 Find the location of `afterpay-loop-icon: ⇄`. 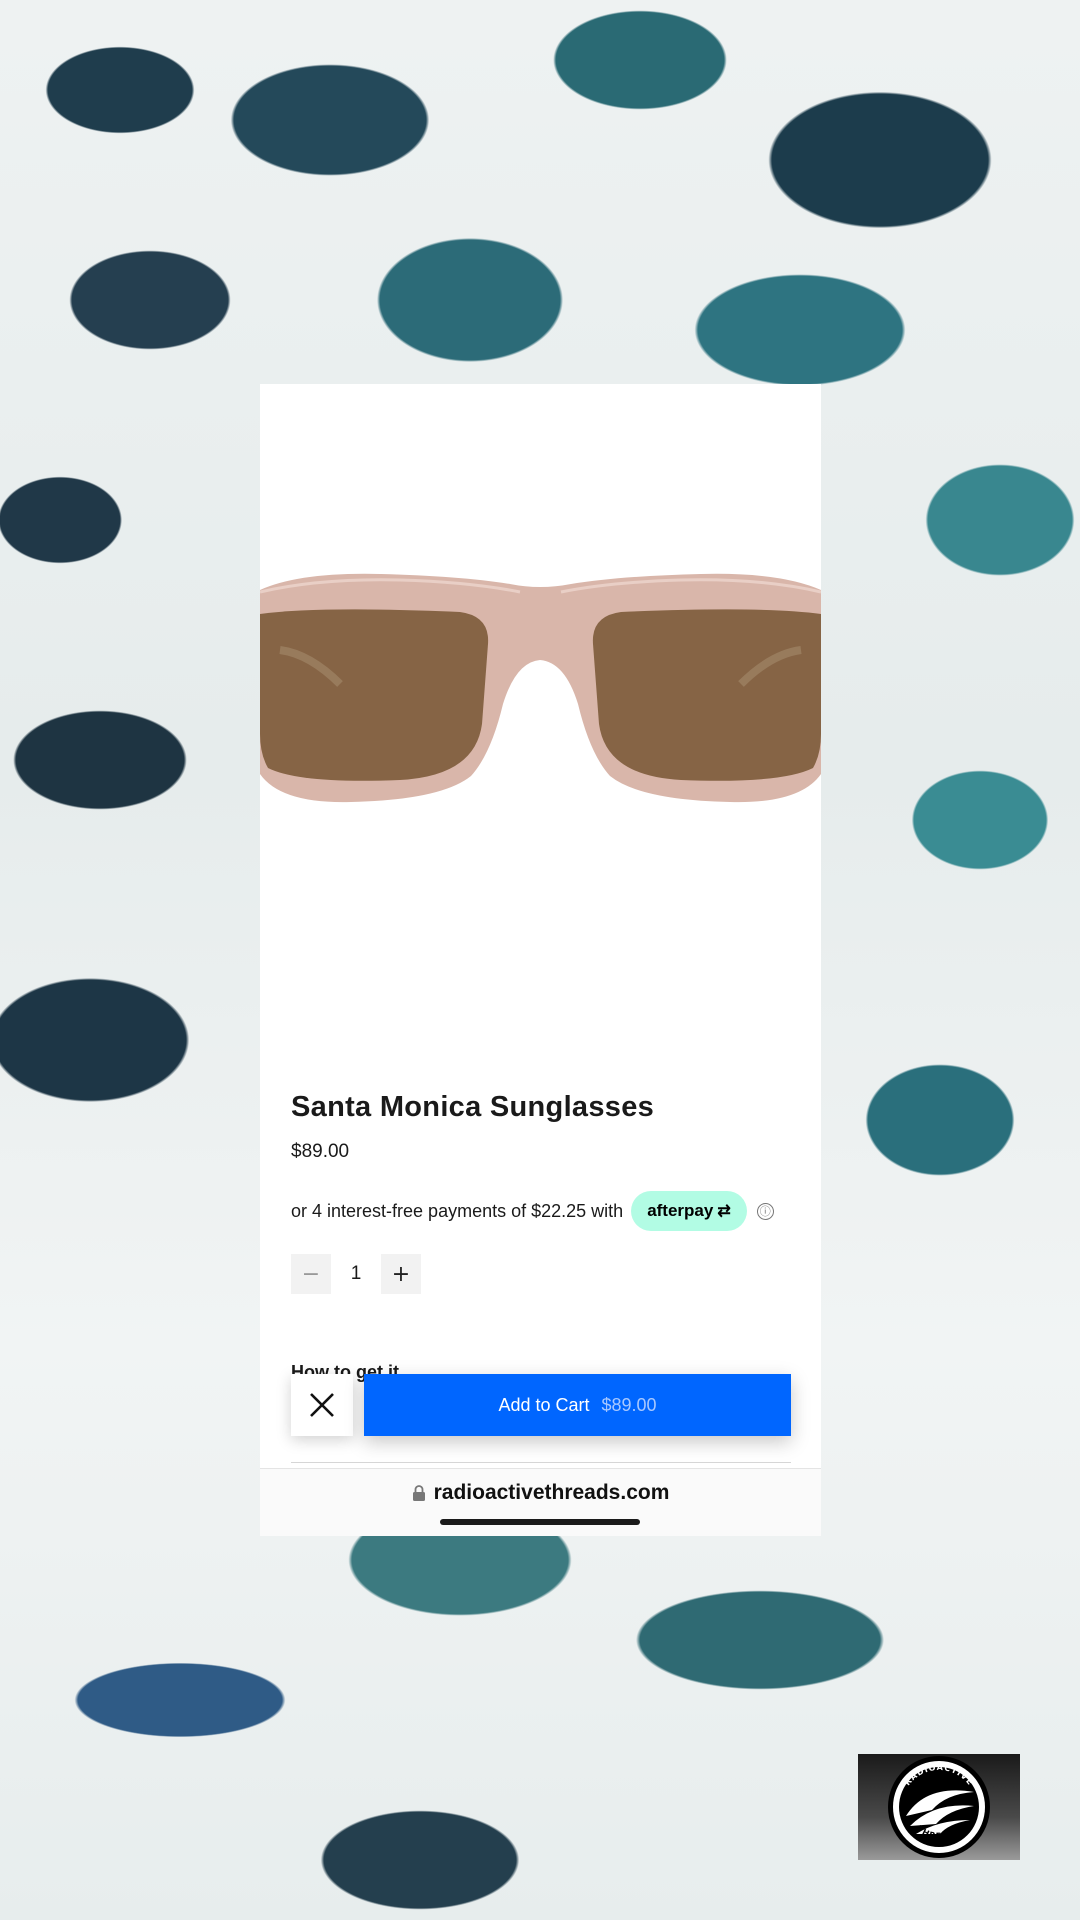

afterpay-loop-icon: ⇄ is located at coordinates (724, 1211).